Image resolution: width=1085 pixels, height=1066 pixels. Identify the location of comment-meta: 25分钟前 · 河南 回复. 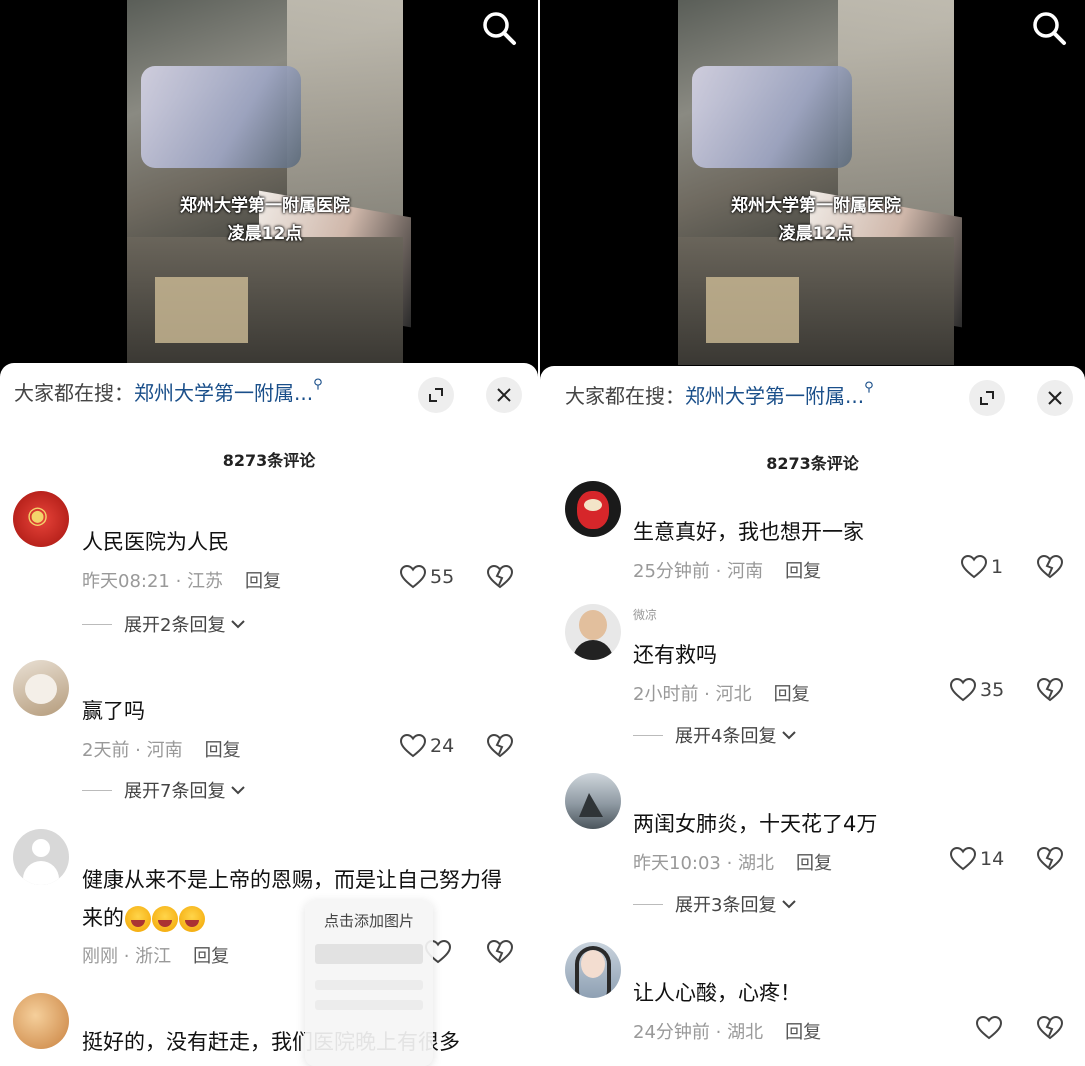
(727, 570).